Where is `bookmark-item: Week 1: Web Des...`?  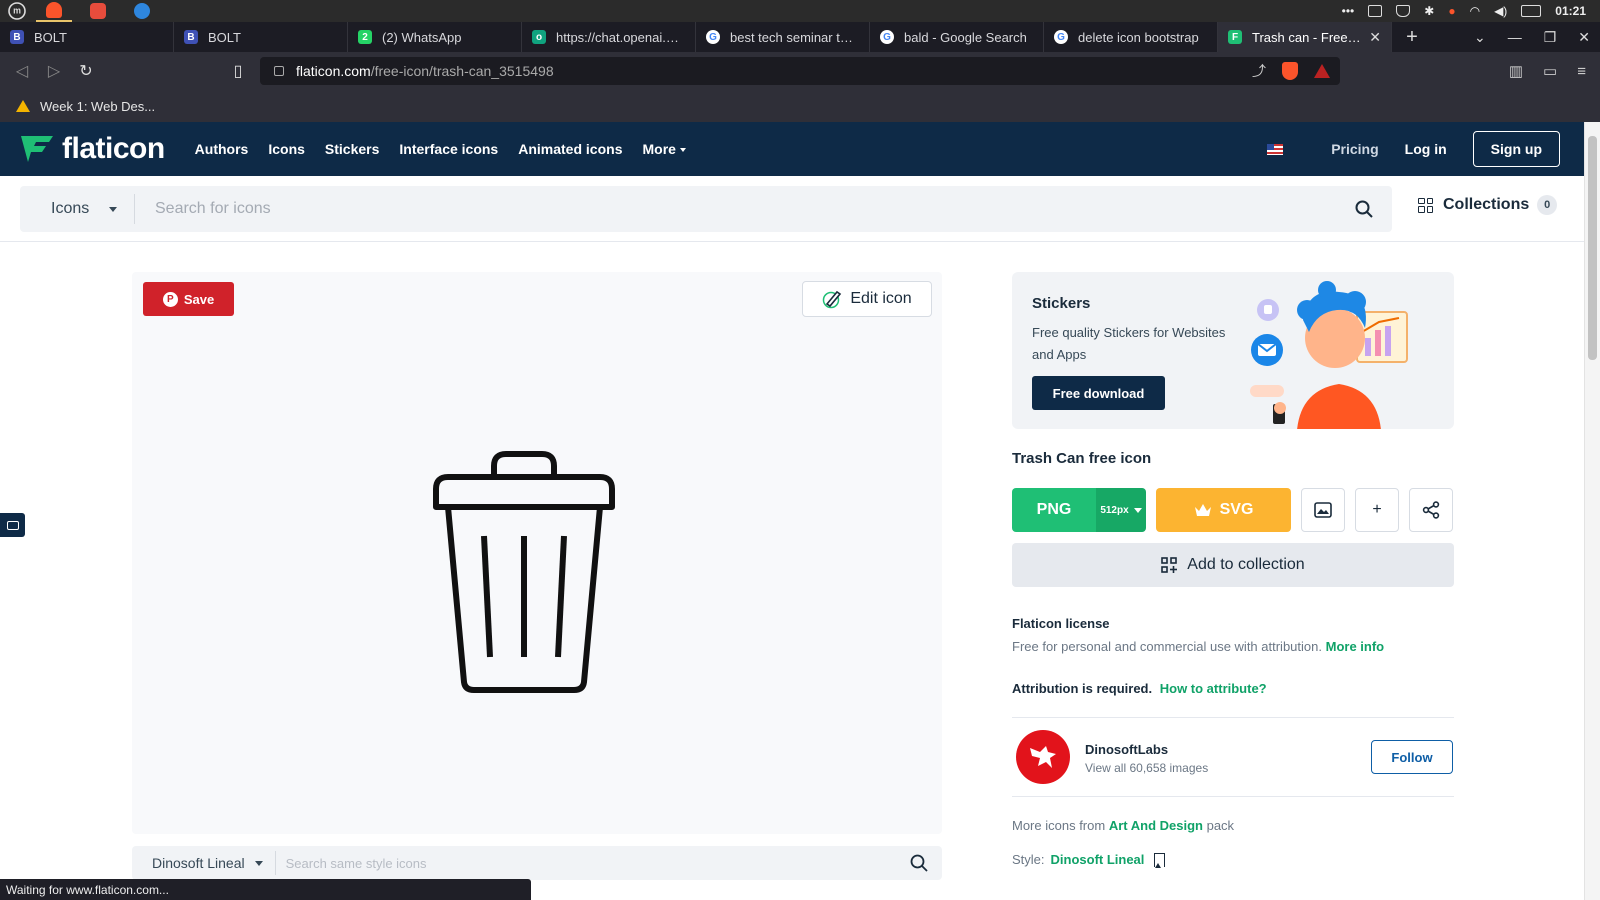 bookmark-item: Week 1: Web Des... is located at coordinates (85, 106).